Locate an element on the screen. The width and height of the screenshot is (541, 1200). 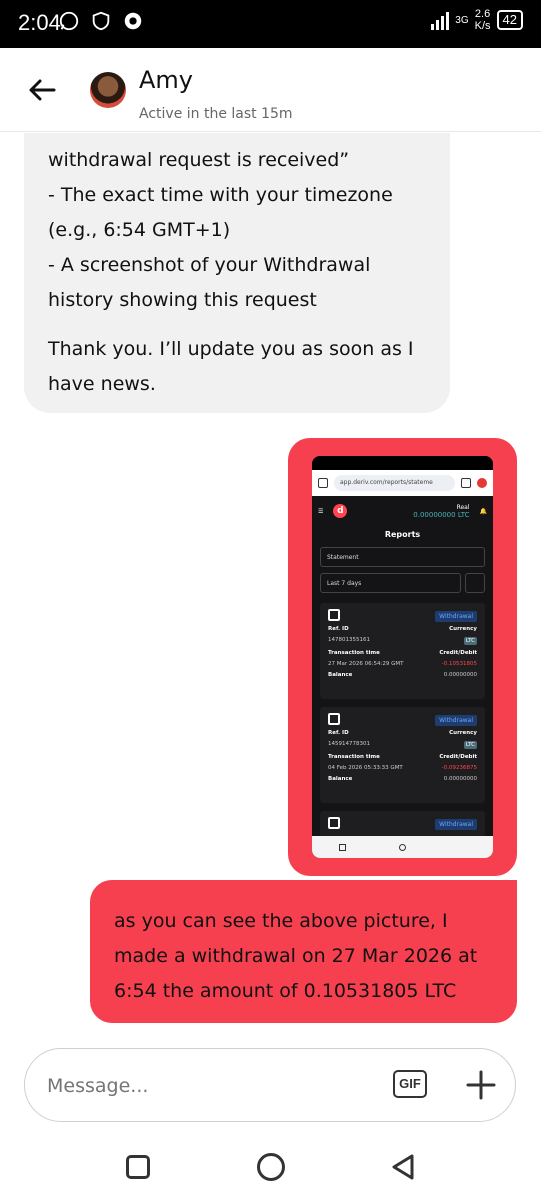
status-time: 2:04 is located at coordinates (39, 22).